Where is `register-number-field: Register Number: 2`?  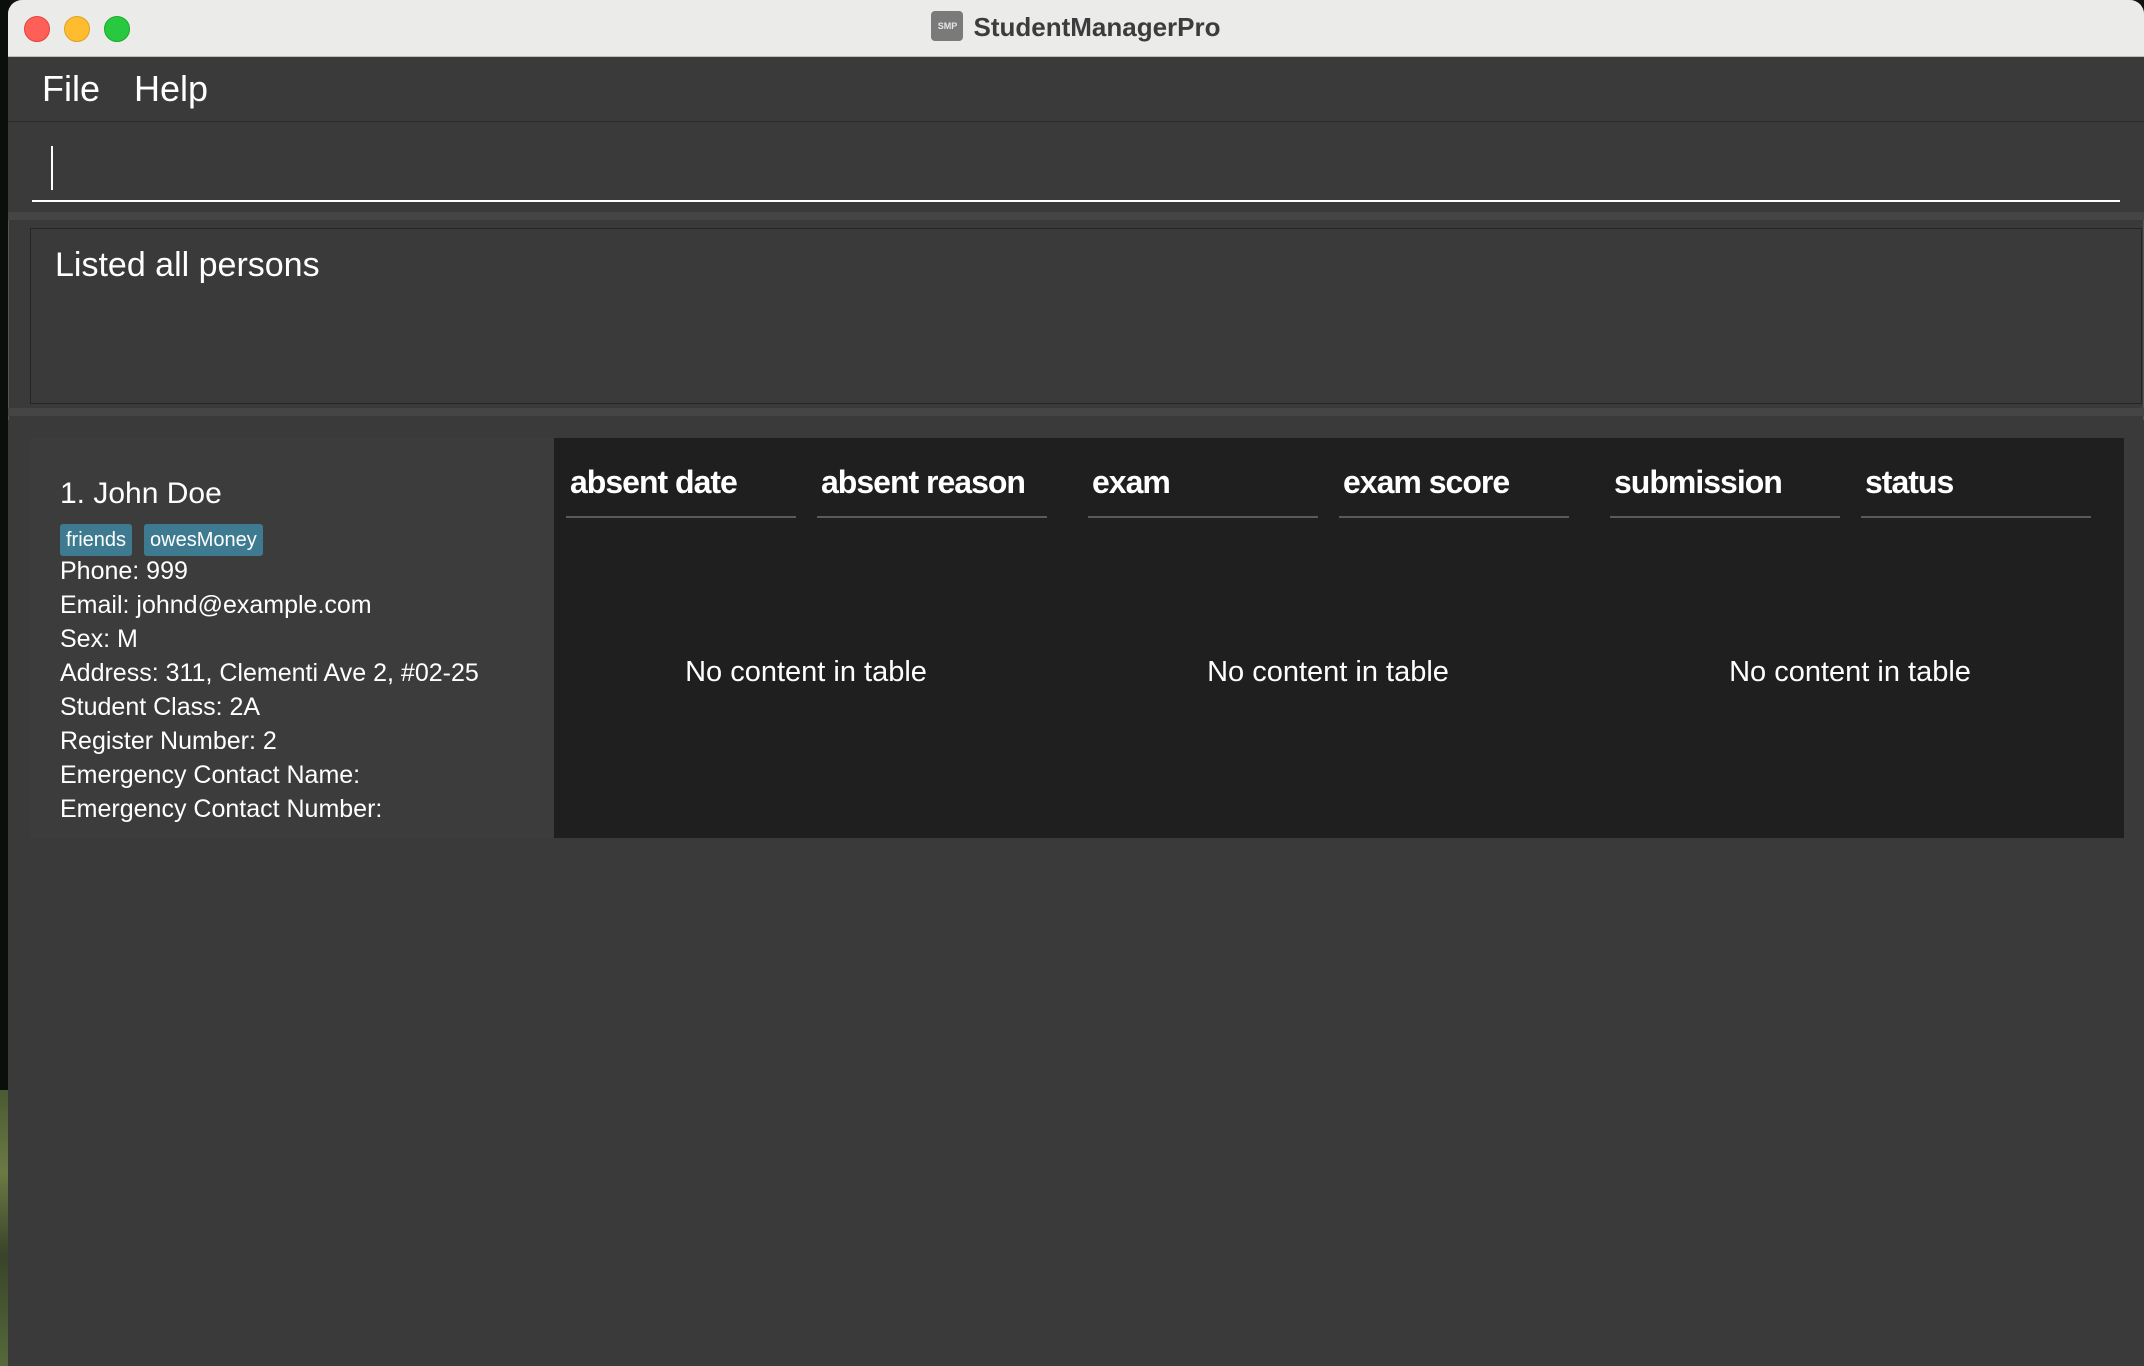
register-number-field: Register Number: 2 is located at coordinates (168, 741).